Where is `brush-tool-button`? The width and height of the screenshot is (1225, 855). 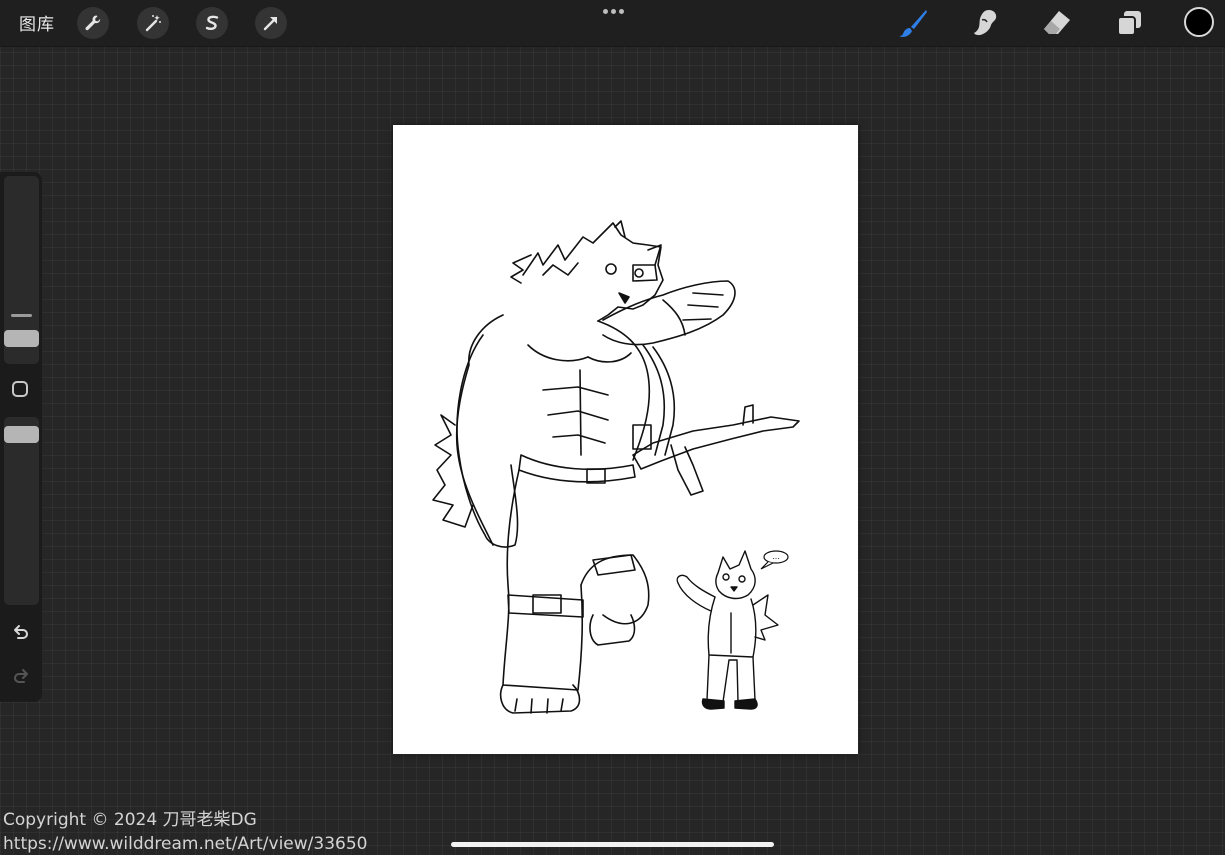 brush-tool-button is located at coordinates (913, 23).